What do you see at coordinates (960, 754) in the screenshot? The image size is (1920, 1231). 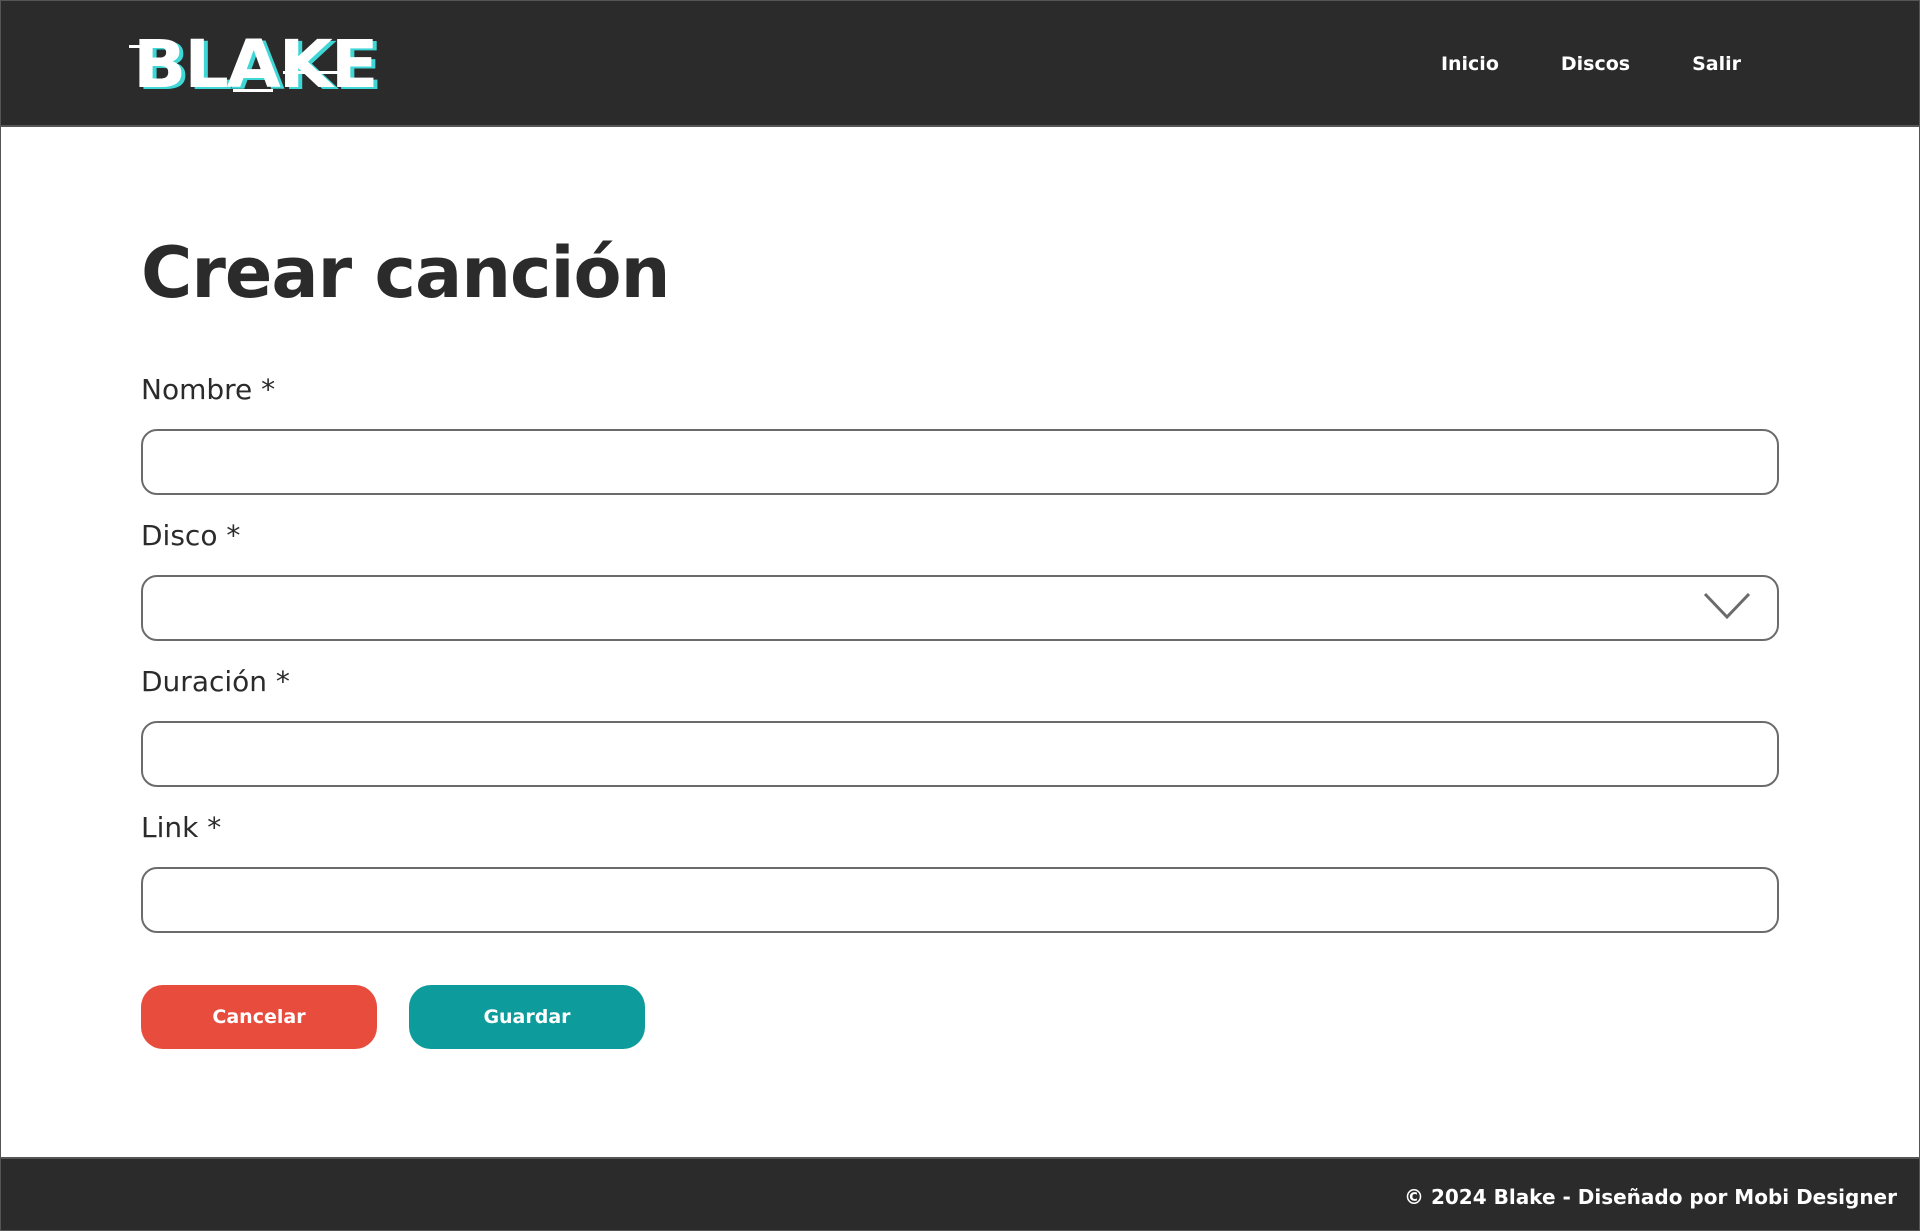 I see `duracion-input` at bounding box center [960, 754].